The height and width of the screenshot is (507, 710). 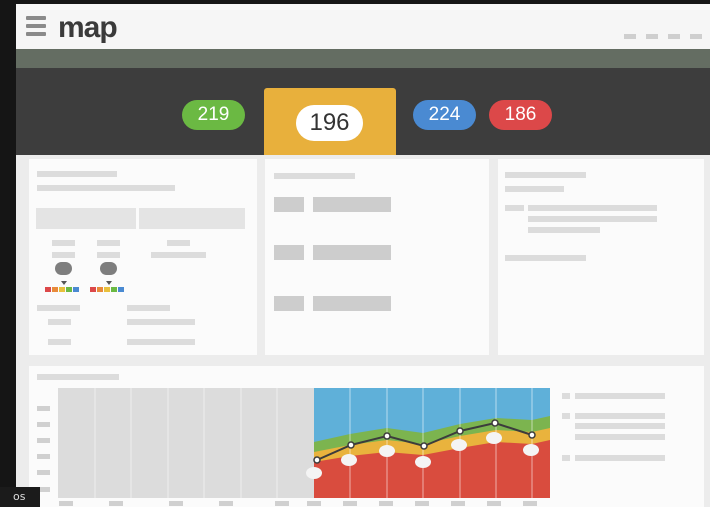 I want to click on hamburger-icon, so click(x=36, y=26).